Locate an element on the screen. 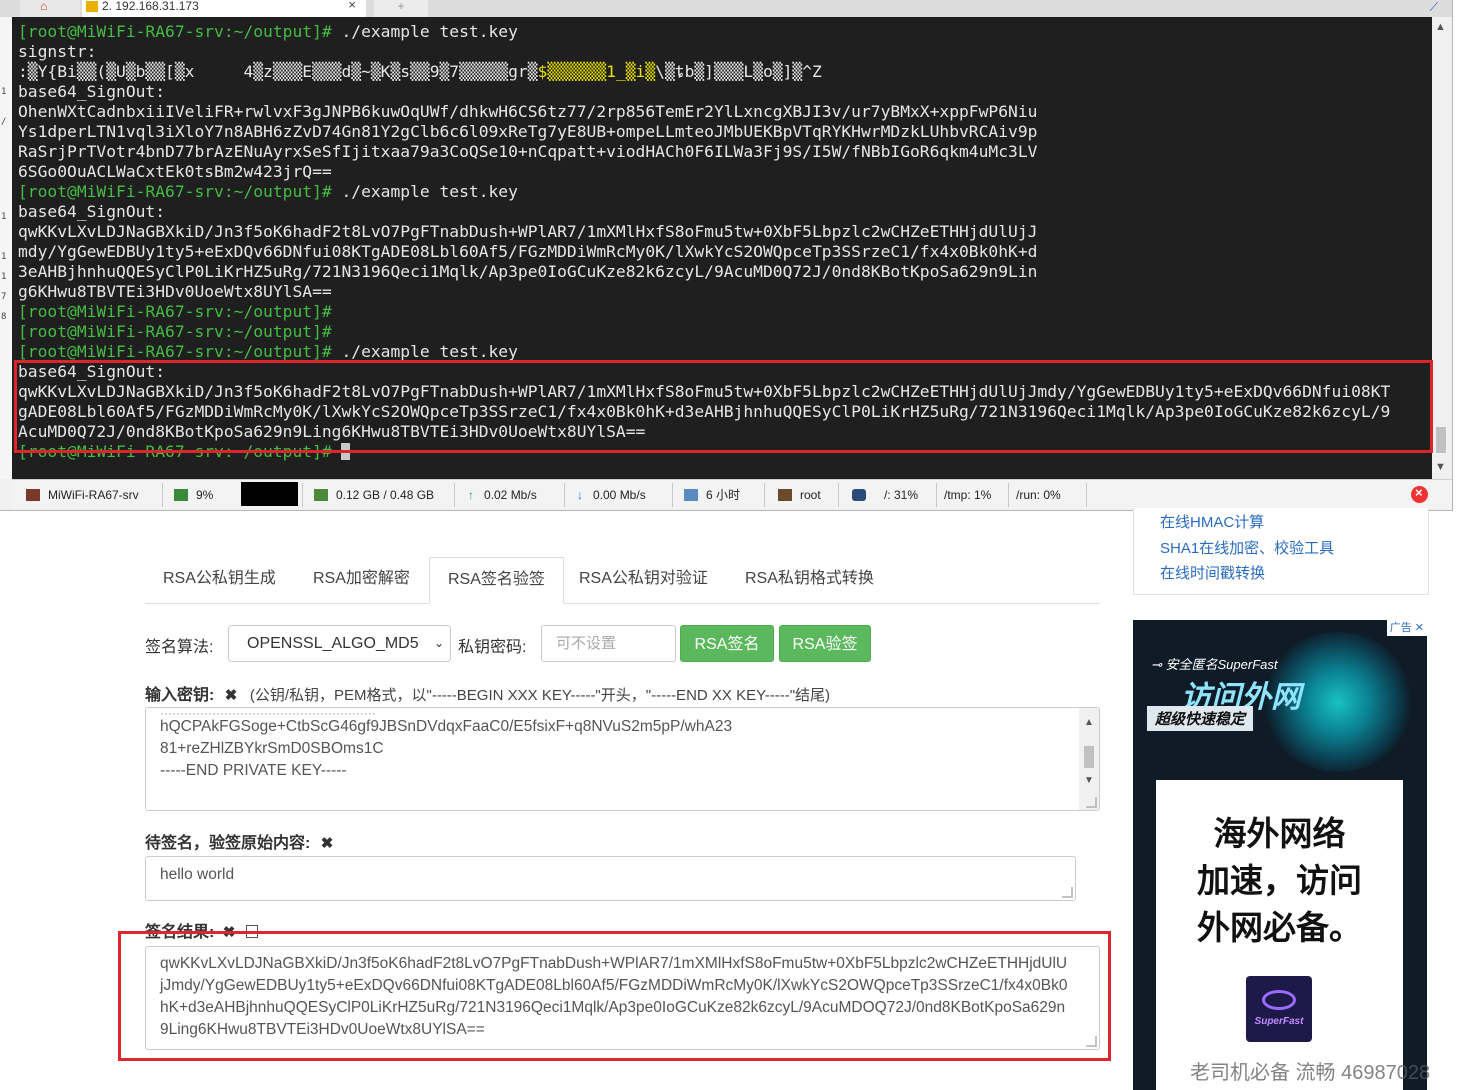 The height and width of the screenshot is (1090, 1466). shell-prompt: [root@MiWiFi-RA67-srv:~/output]# is located at coordinates (175, 351).